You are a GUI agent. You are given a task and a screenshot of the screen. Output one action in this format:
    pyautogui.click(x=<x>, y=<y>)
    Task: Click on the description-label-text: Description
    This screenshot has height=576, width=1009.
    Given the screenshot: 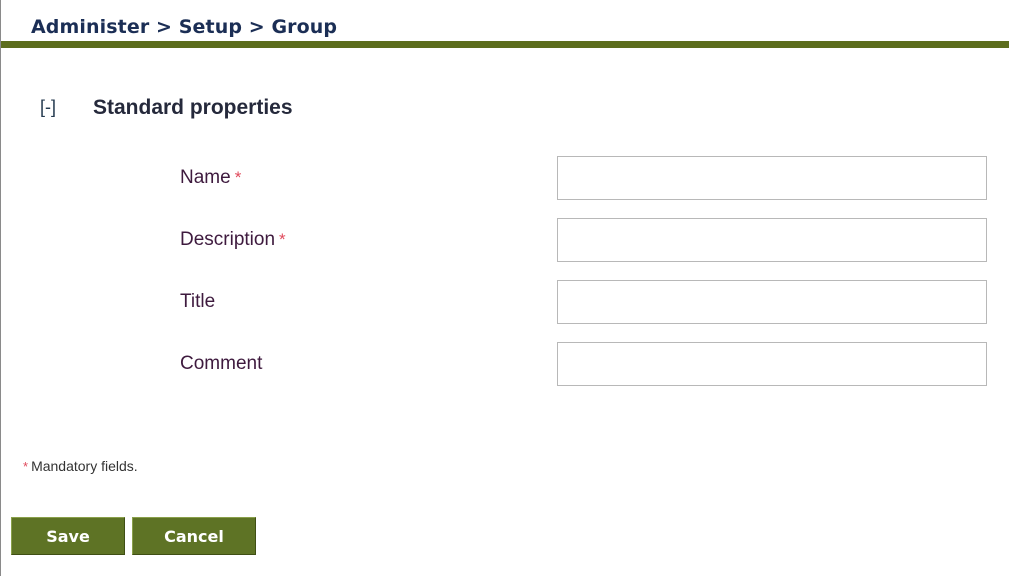 What is the action you would take?
    pyautogui.click(x=228, y=239)
    